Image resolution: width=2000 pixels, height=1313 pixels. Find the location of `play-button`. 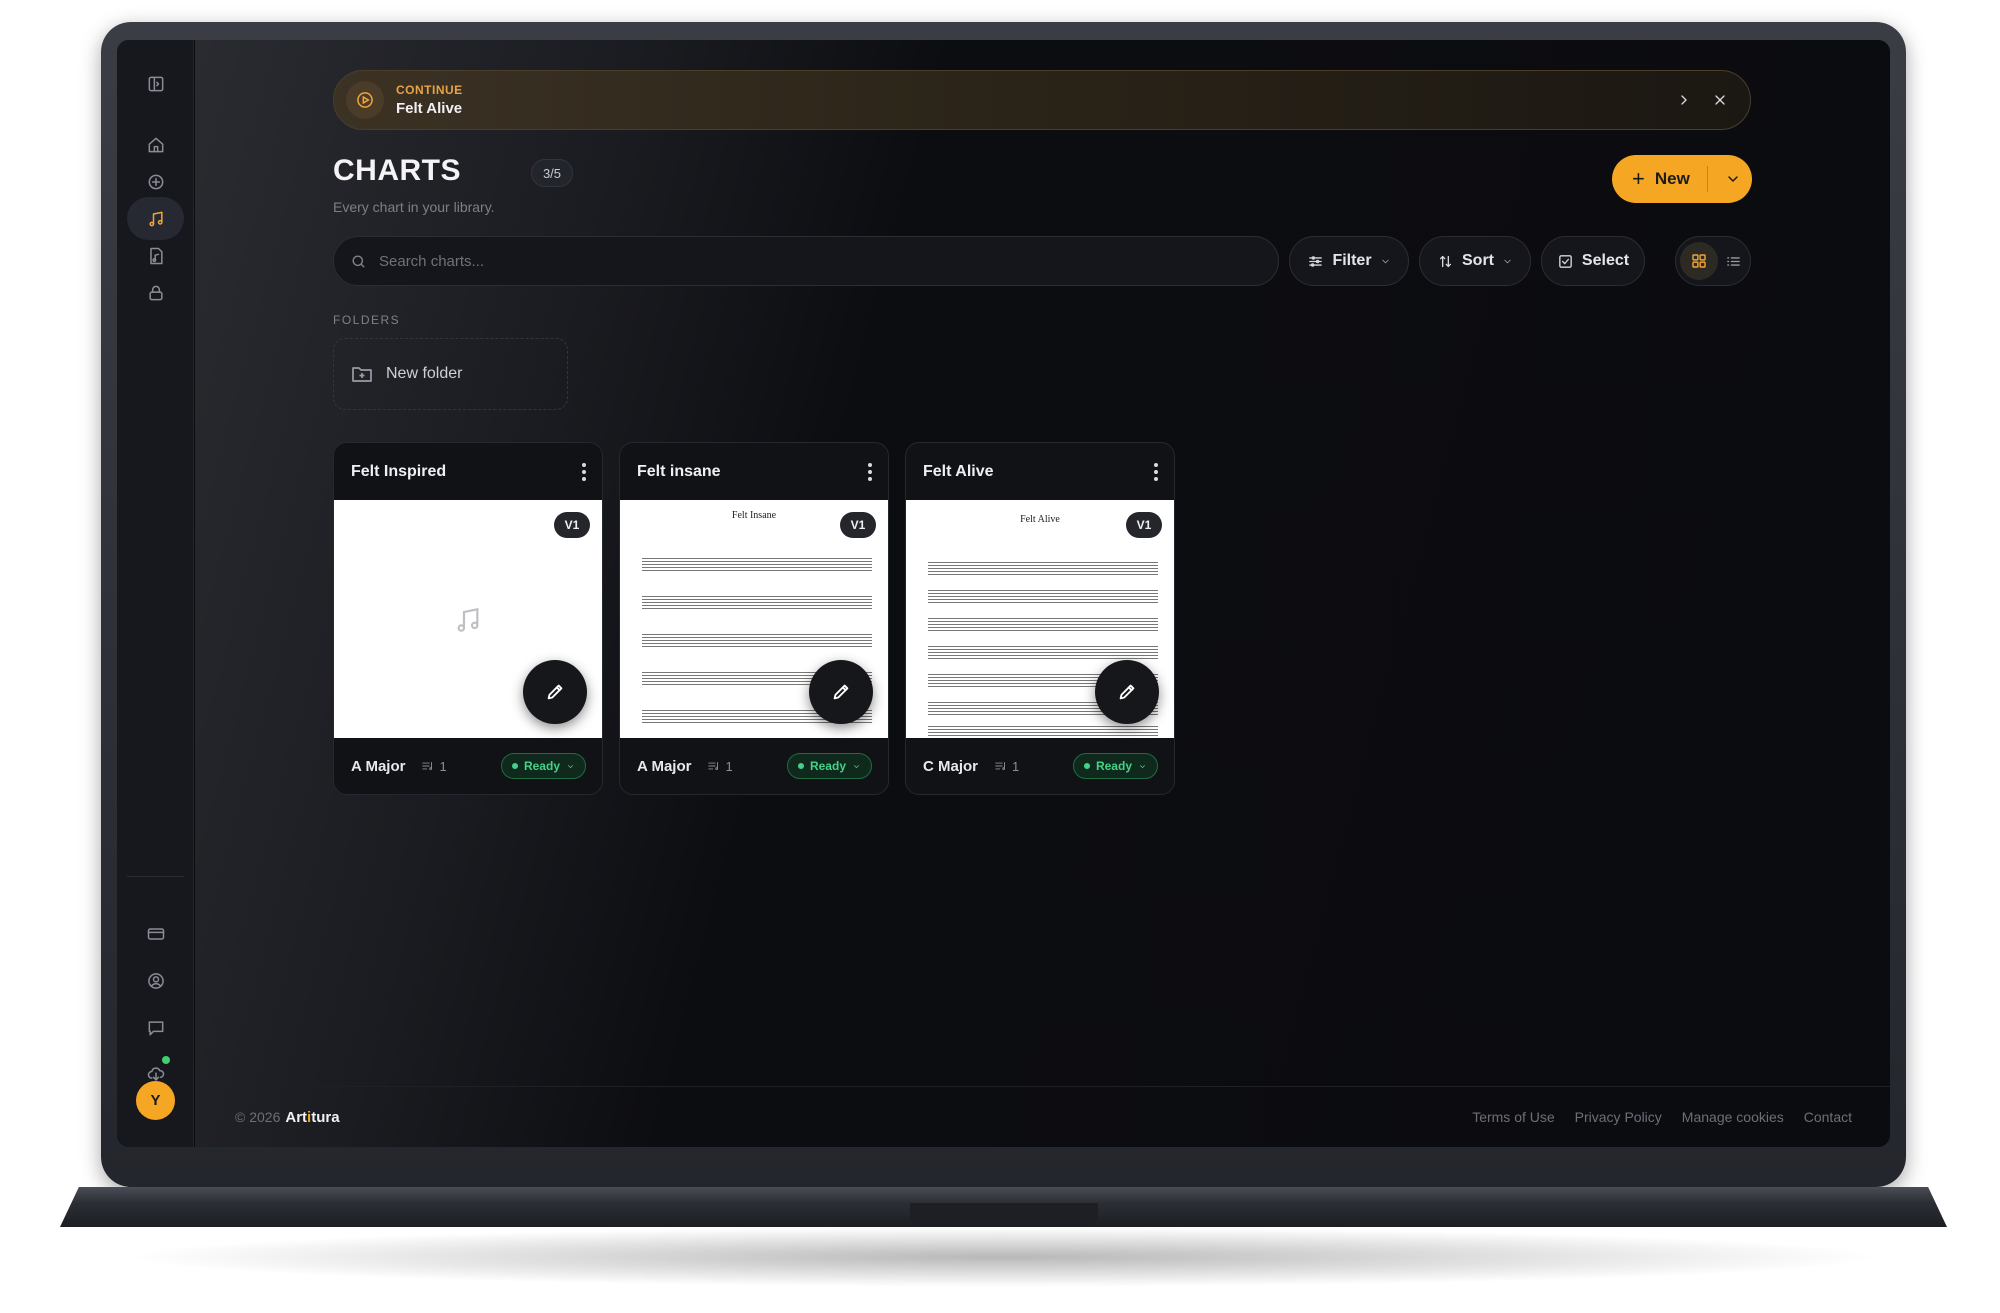

play-button is located at coordinates (365, 100).